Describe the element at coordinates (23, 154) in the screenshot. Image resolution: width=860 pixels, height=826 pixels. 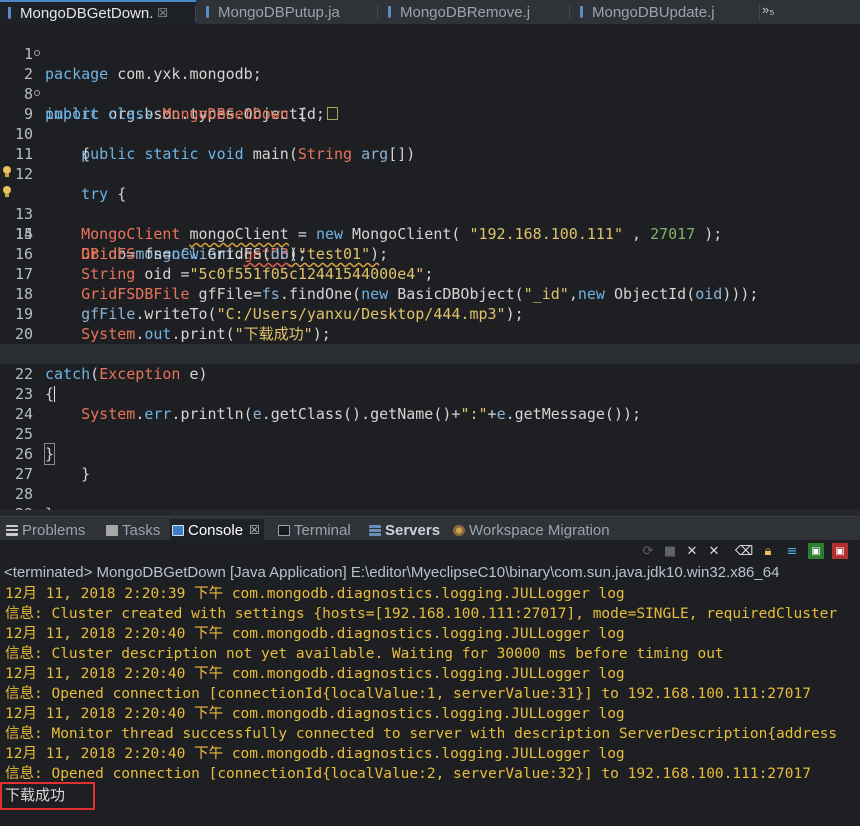
I see `code-line: 11` at that location.